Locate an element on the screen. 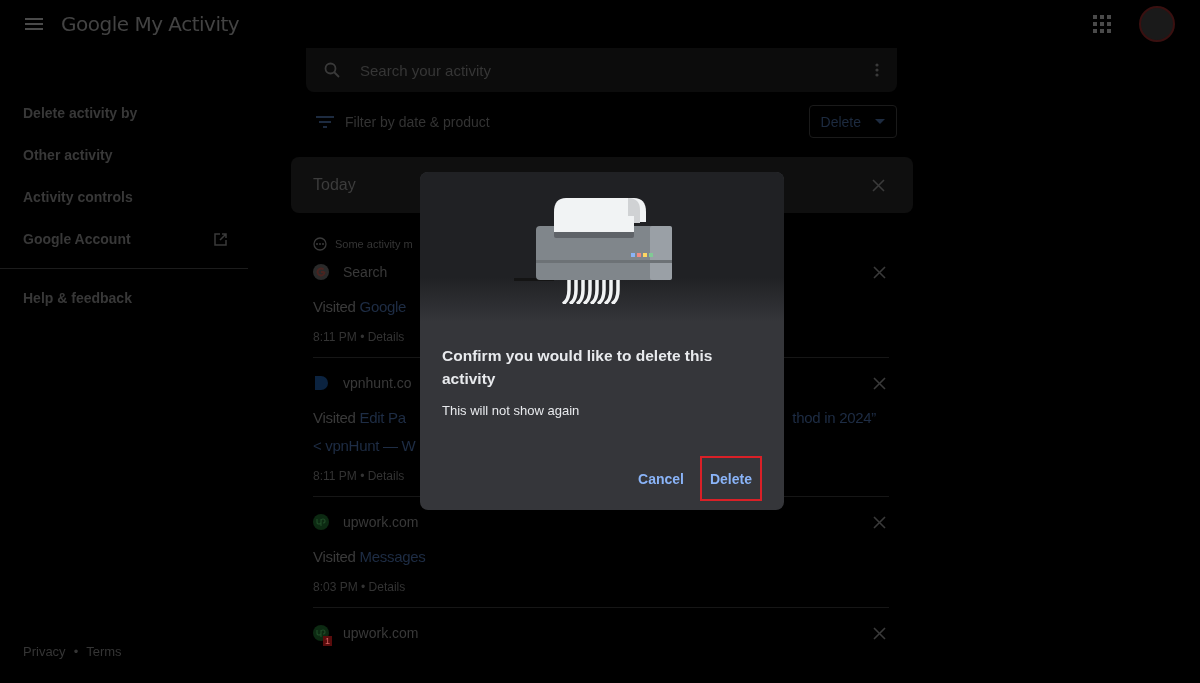  app-title: Google My Activity is located at coordinates (150, 24).